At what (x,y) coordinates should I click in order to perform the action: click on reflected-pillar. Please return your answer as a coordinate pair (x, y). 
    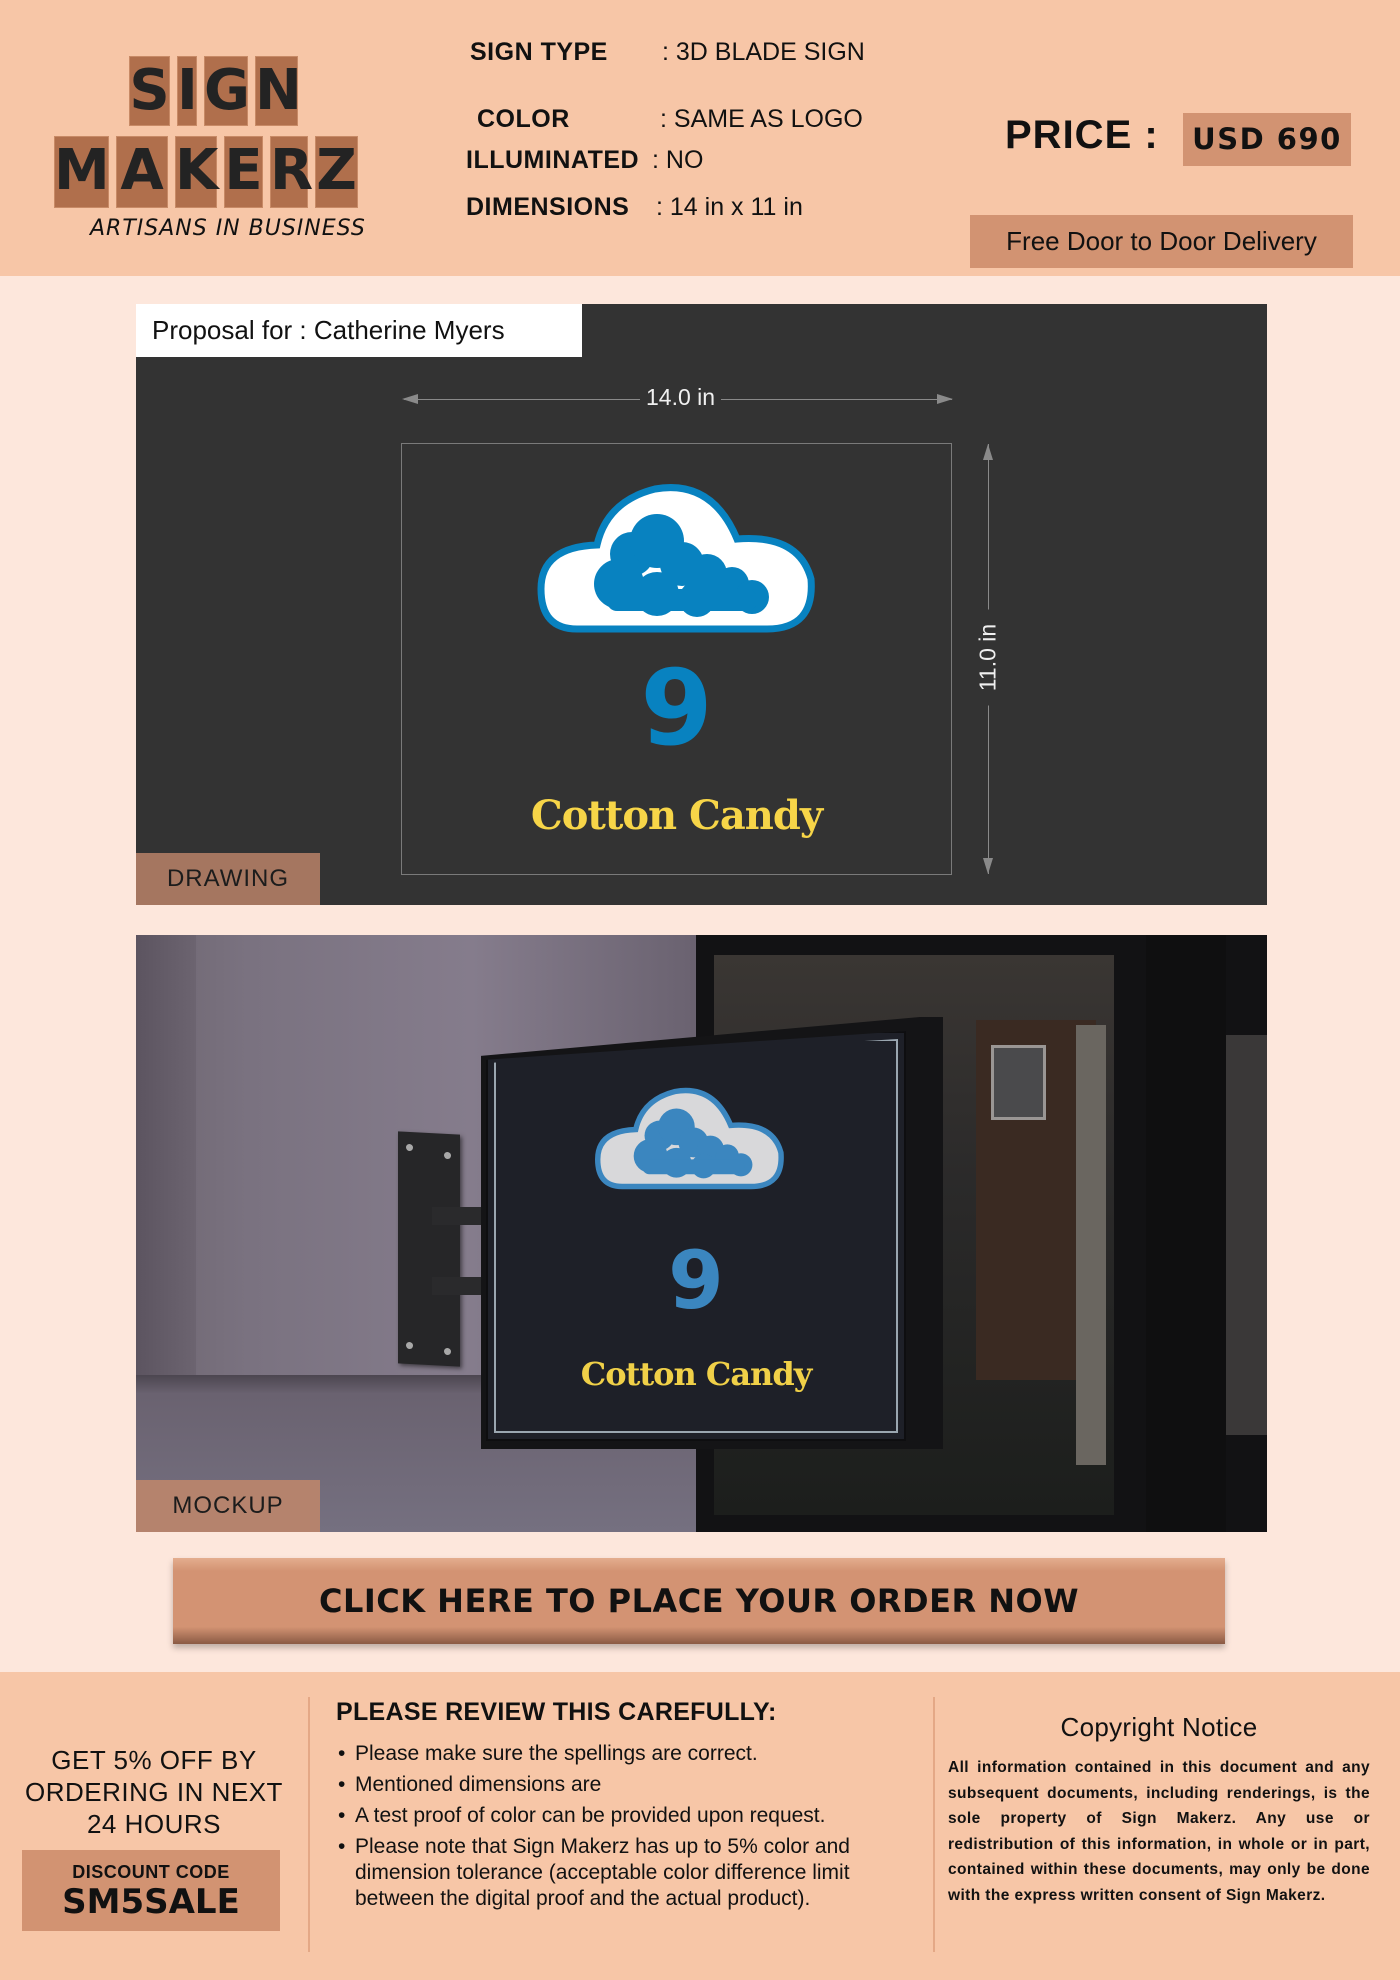
    Looking at the image, I should click on (1091, 1245).